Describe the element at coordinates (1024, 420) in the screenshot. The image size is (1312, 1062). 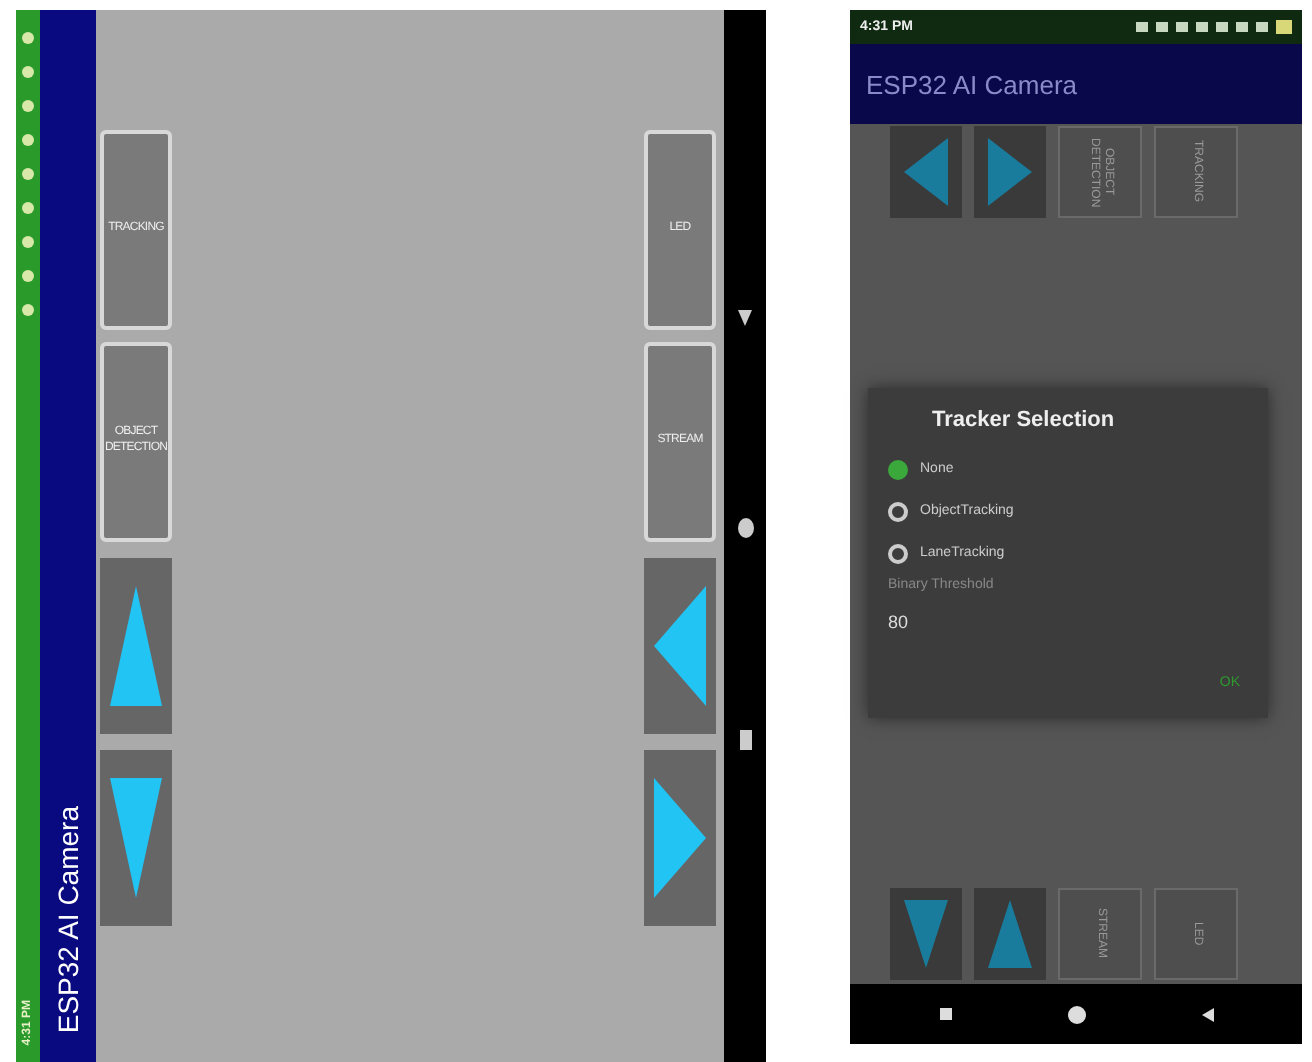
I see `dialog-title: Tracker Selection` at that location.